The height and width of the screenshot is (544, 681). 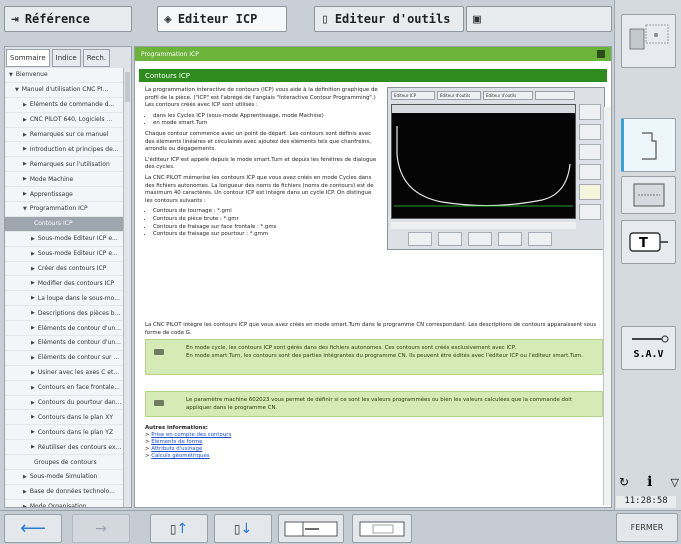 What do you see at coordinates (646, 502) in the screenshot?
I see `clock: 11:28:58` at bounding box center [646, 502].